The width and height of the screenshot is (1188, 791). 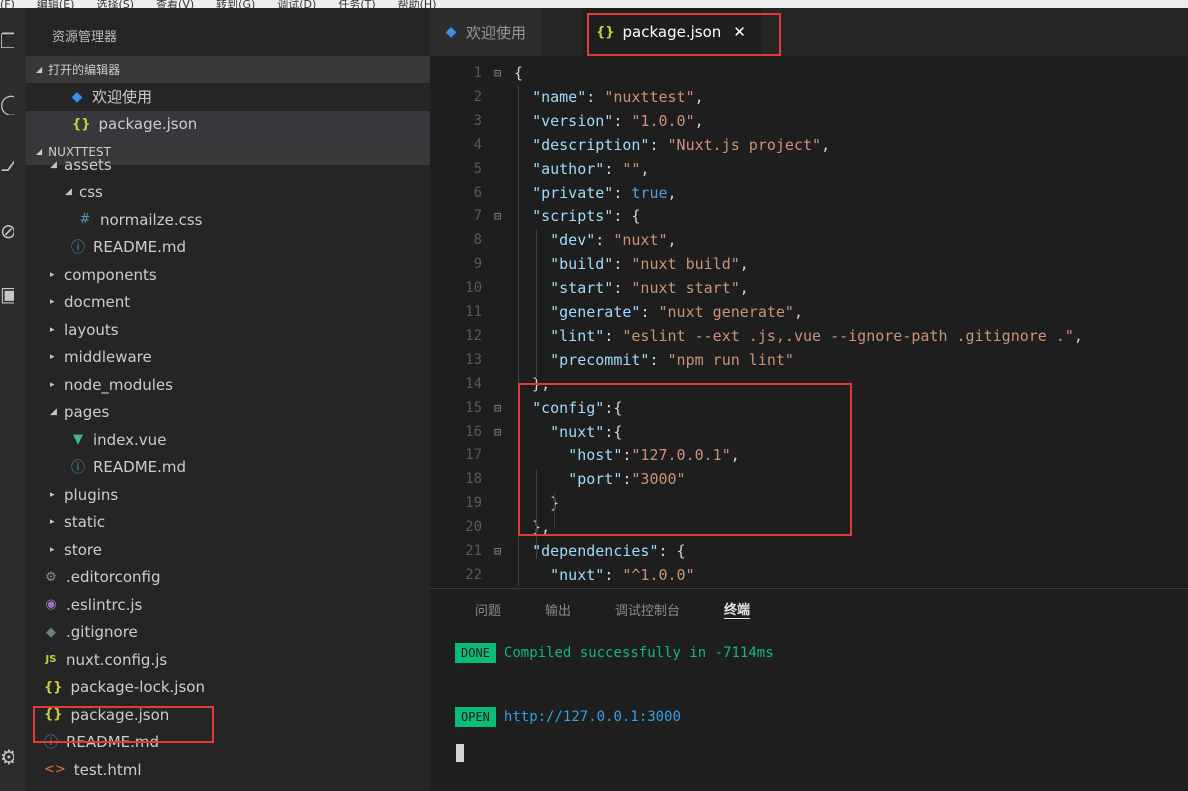 What do you see at coordinates (228, 495) in the screenshot?
I see `tree-item: ▸ plugins` at bounding box center [228, 495].